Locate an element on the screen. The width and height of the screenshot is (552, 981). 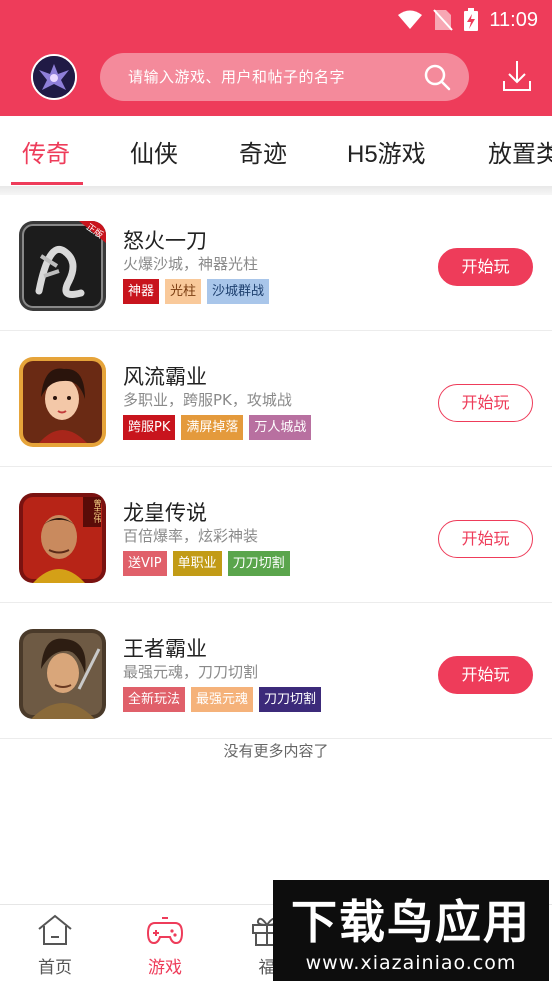
wifi-icon is located at coordinates (410, 19).